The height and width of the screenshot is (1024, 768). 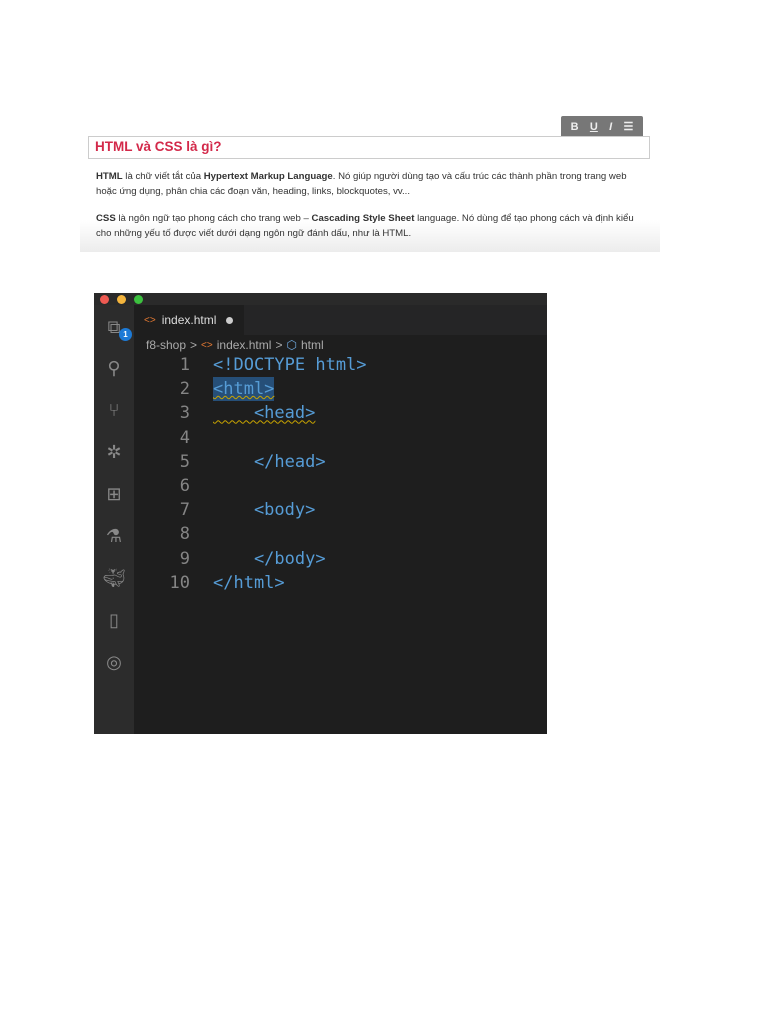 I want to click on tab-index-html: <> index.html, so click(x=189, y=320).